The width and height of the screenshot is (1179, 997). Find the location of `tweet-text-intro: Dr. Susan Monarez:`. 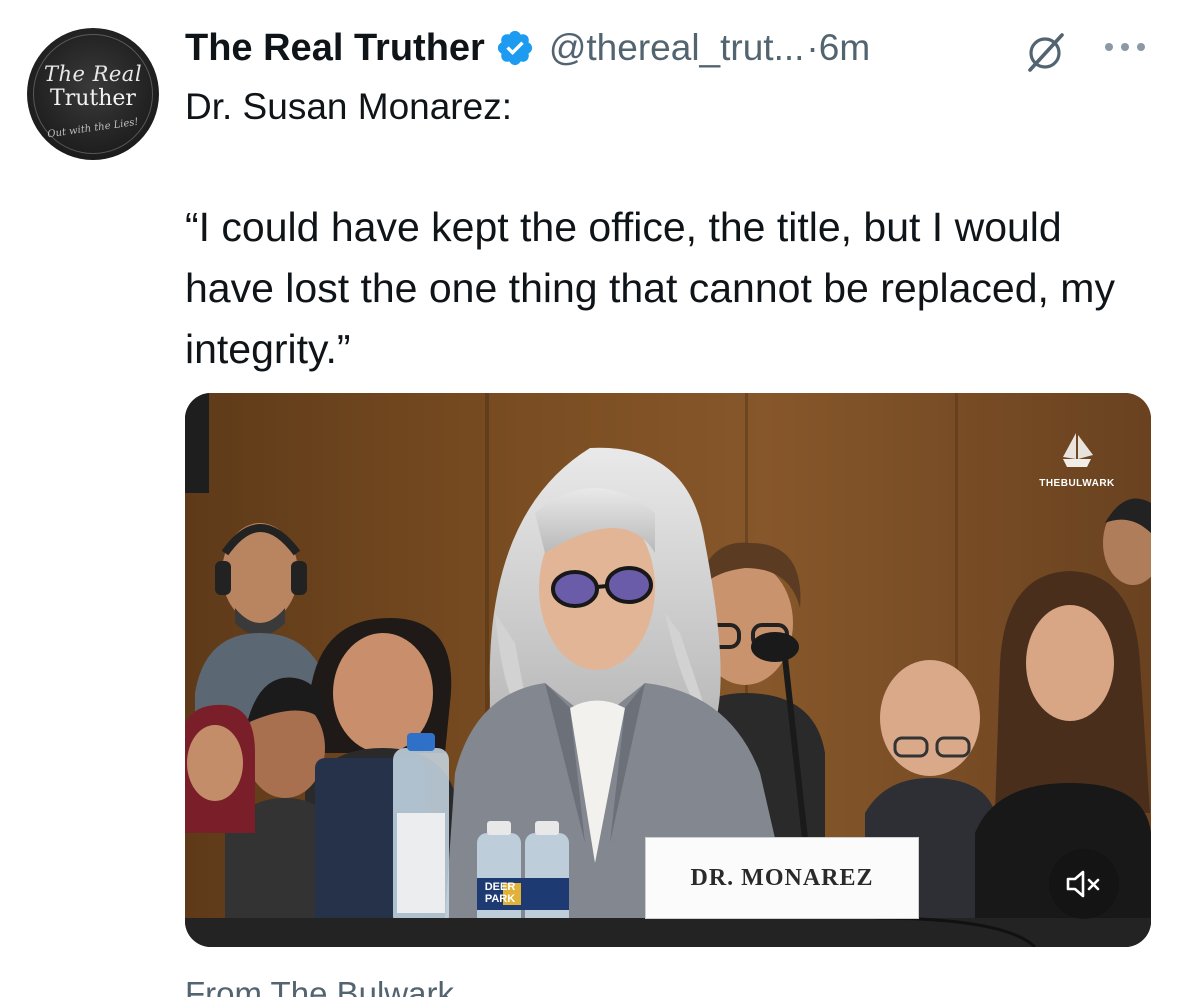

tweet-text-intro: Dr. Susan Monarez: is located at coordinates (348, 106).